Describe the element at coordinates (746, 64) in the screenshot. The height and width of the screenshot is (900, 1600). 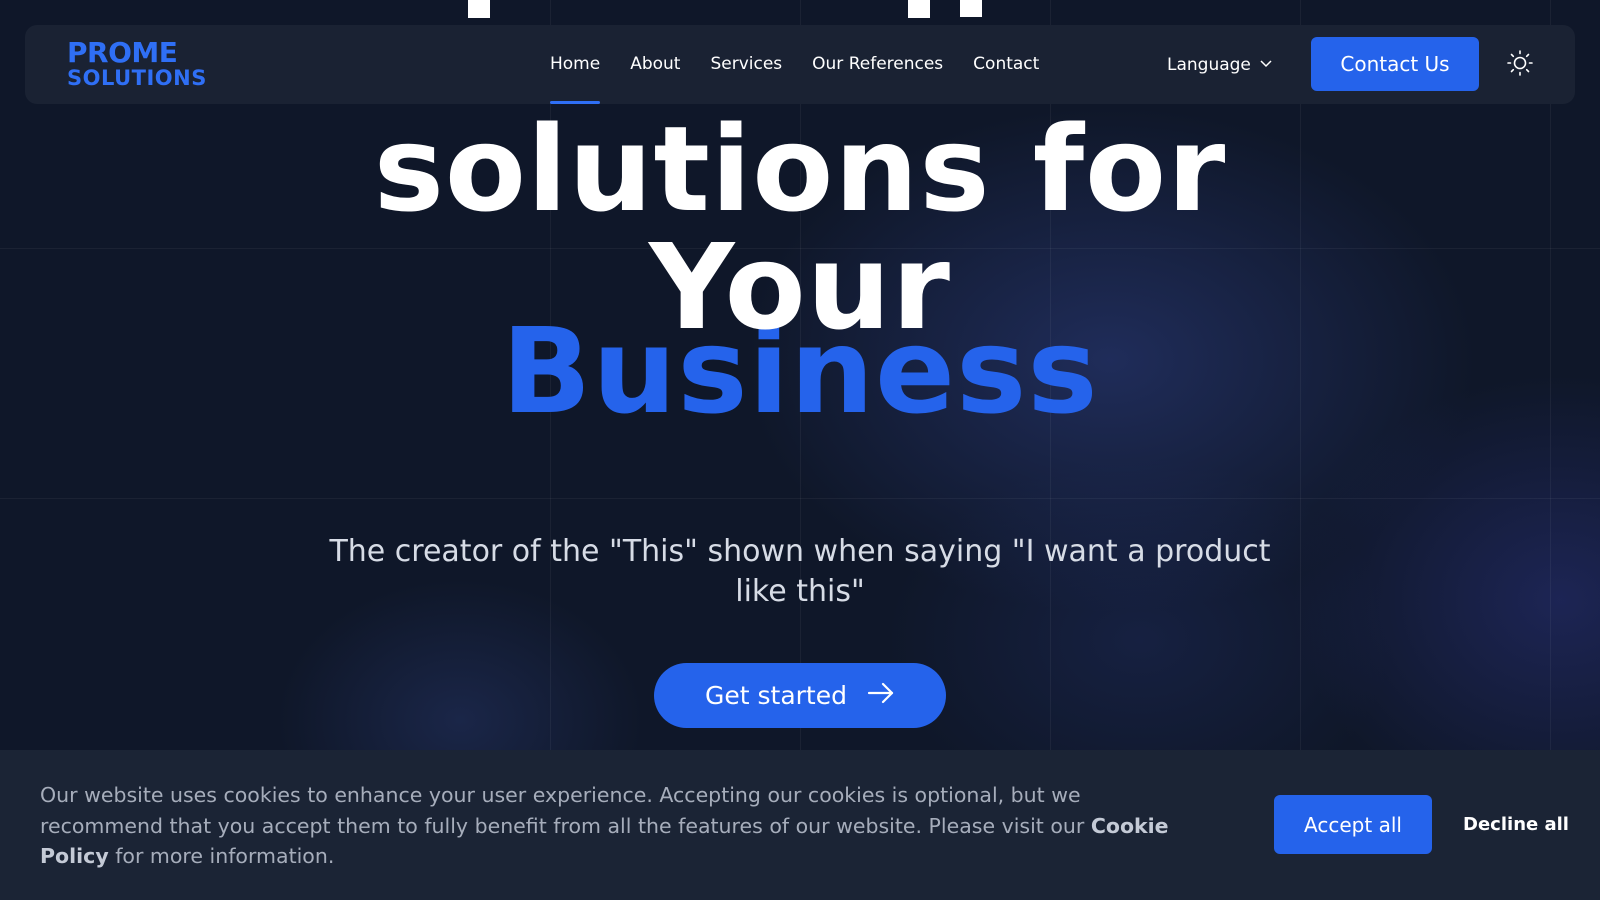
I see `nav-link-services: Services` at that location.